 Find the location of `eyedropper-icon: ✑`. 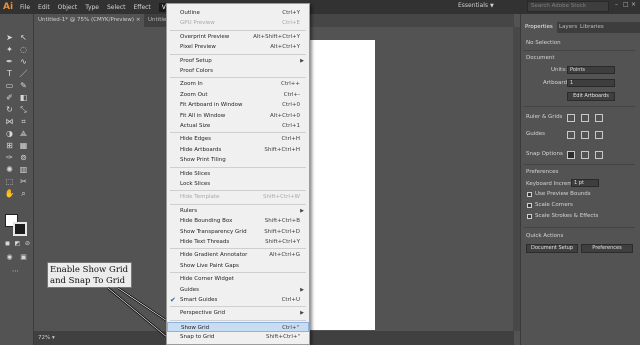

eyedropper-icon: ✑ is located at coordinates (9, 157).